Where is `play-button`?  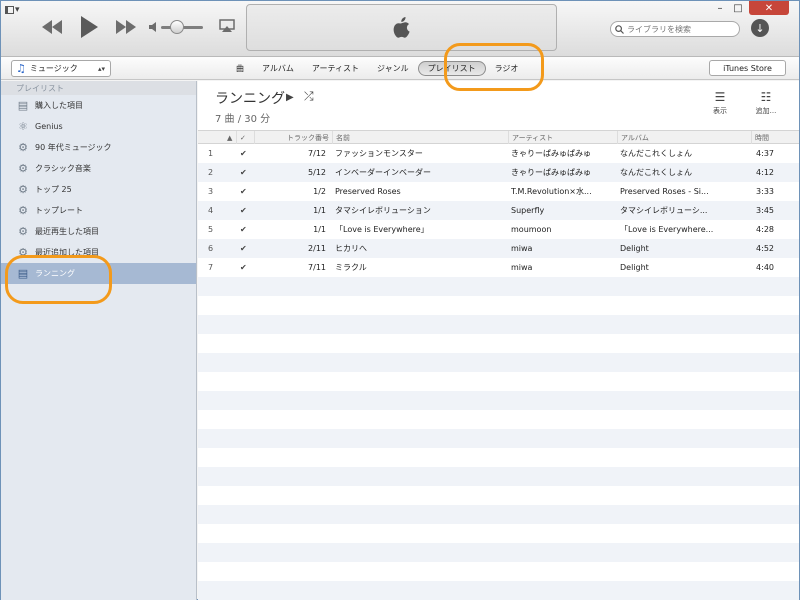
play-button is located at coordinates (89, 27).